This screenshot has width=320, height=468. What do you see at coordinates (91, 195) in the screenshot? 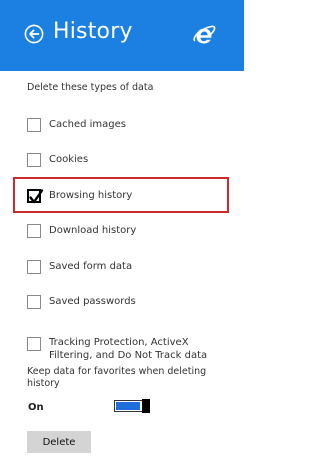
I see `browsing-history-label: Browsing history` at bounding box center [91, 195].